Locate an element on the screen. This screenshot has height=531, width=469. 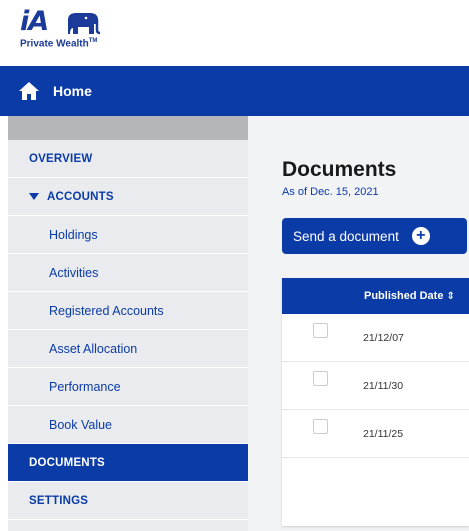
sidebar-item-label: Registered Accounts is located at coordinates (106, 310).